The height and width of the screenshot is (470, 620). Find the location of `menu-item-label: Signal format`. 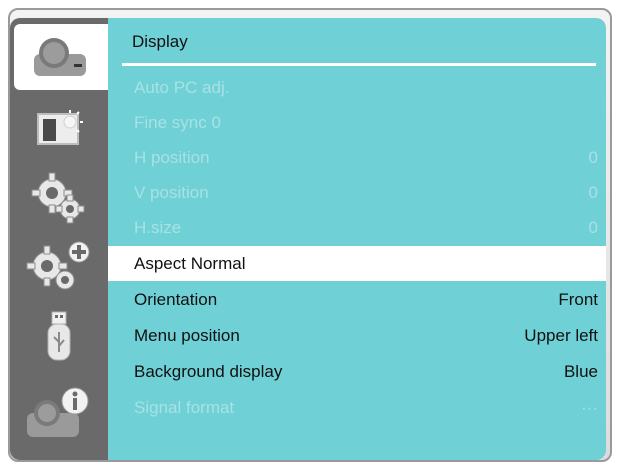

menu-item-label: Signal format is located at coordinates (184, 407).